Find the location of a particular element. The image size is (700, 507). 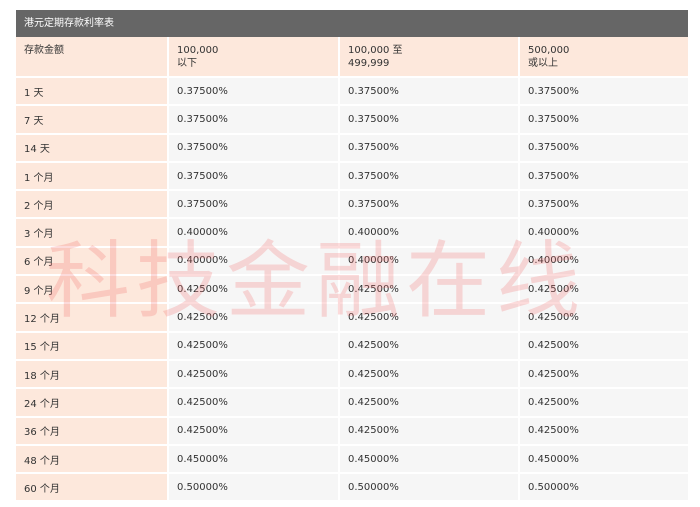

term-cell: 3 个月 is located at coordinates (92, 233).